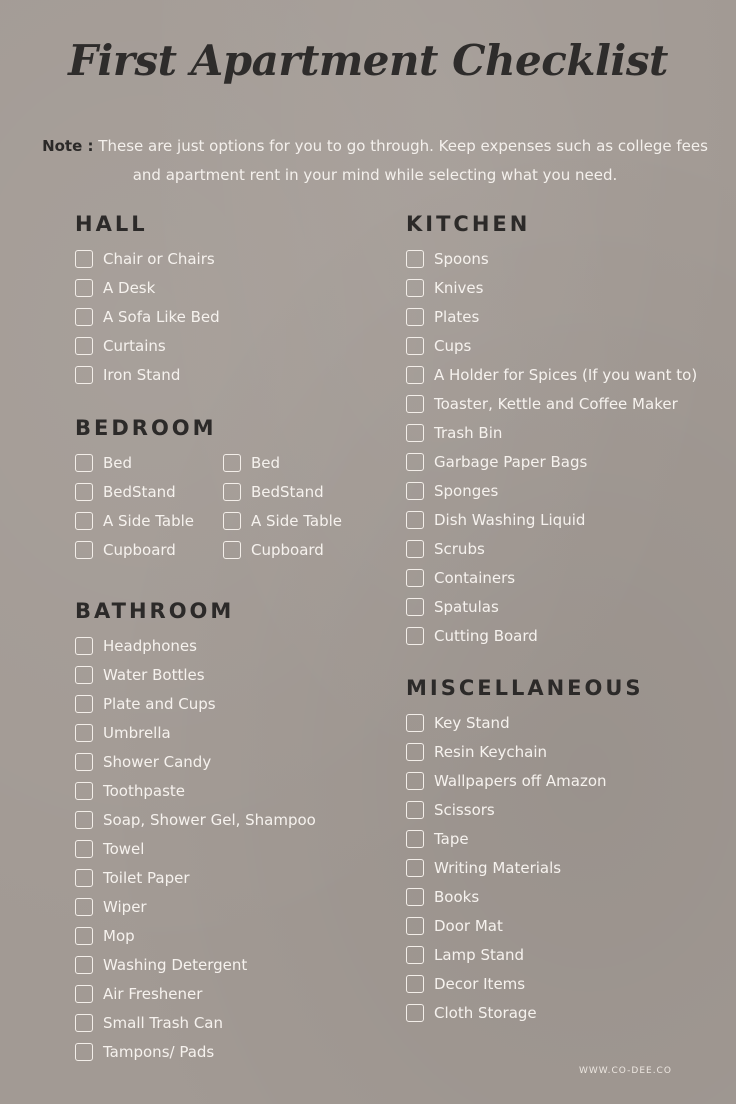  I want to click on checklist-item: Sponges, so click(551, 490).